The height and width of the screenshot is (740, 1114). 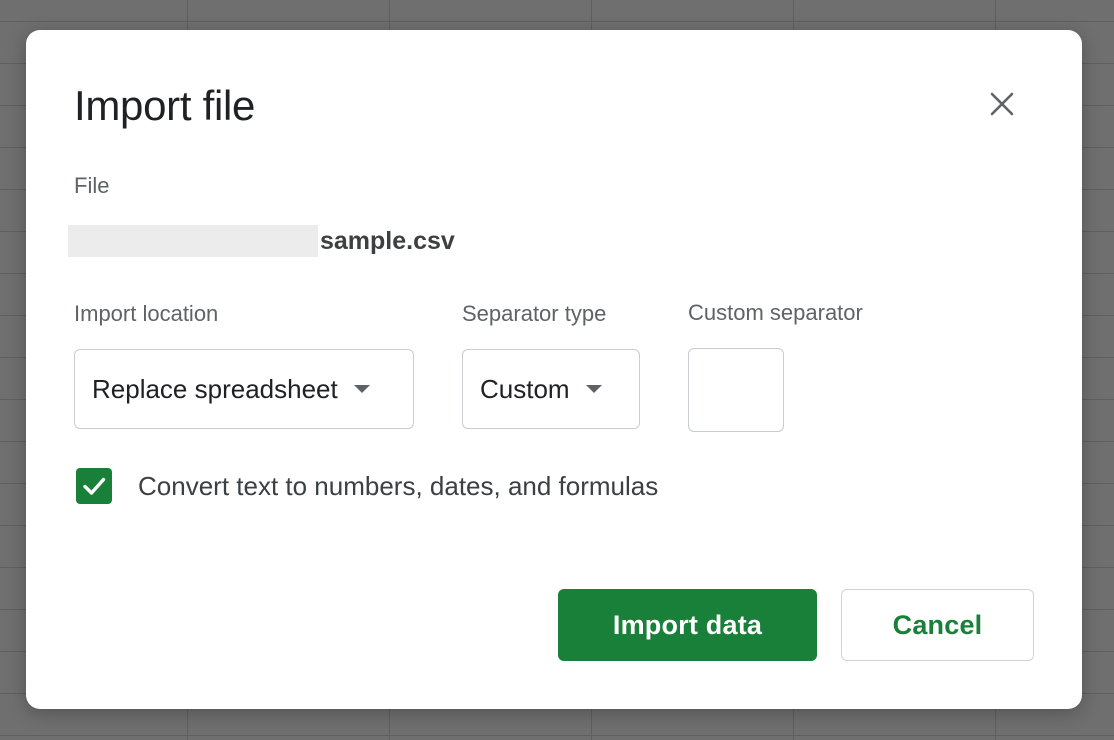 I want to click on close-button, so click(x=1002, y=104).